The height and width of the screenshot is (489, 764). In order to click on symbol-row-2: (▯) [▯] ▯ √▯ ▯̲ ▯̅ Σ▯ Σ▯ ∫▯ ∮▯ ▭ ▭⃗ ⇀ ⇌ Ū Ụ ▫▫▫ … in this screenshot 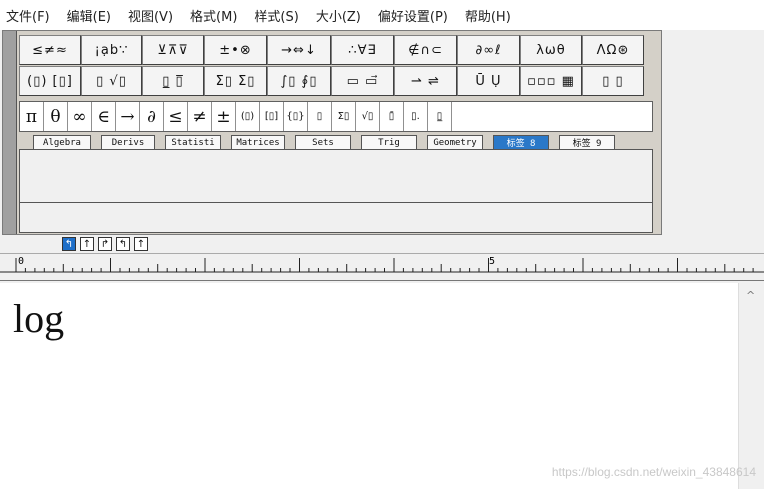, I will do `click(331, 81)`.